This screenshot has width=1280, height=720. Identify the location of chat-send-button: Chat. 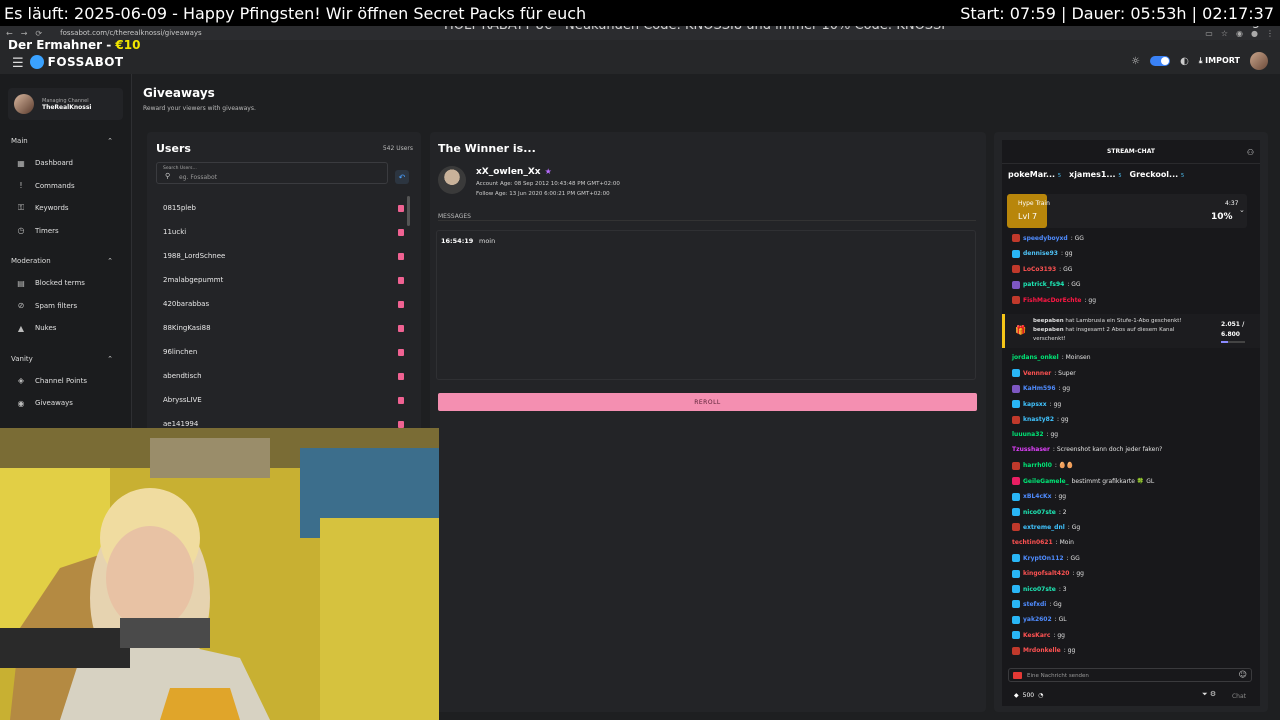
(1239, 696).